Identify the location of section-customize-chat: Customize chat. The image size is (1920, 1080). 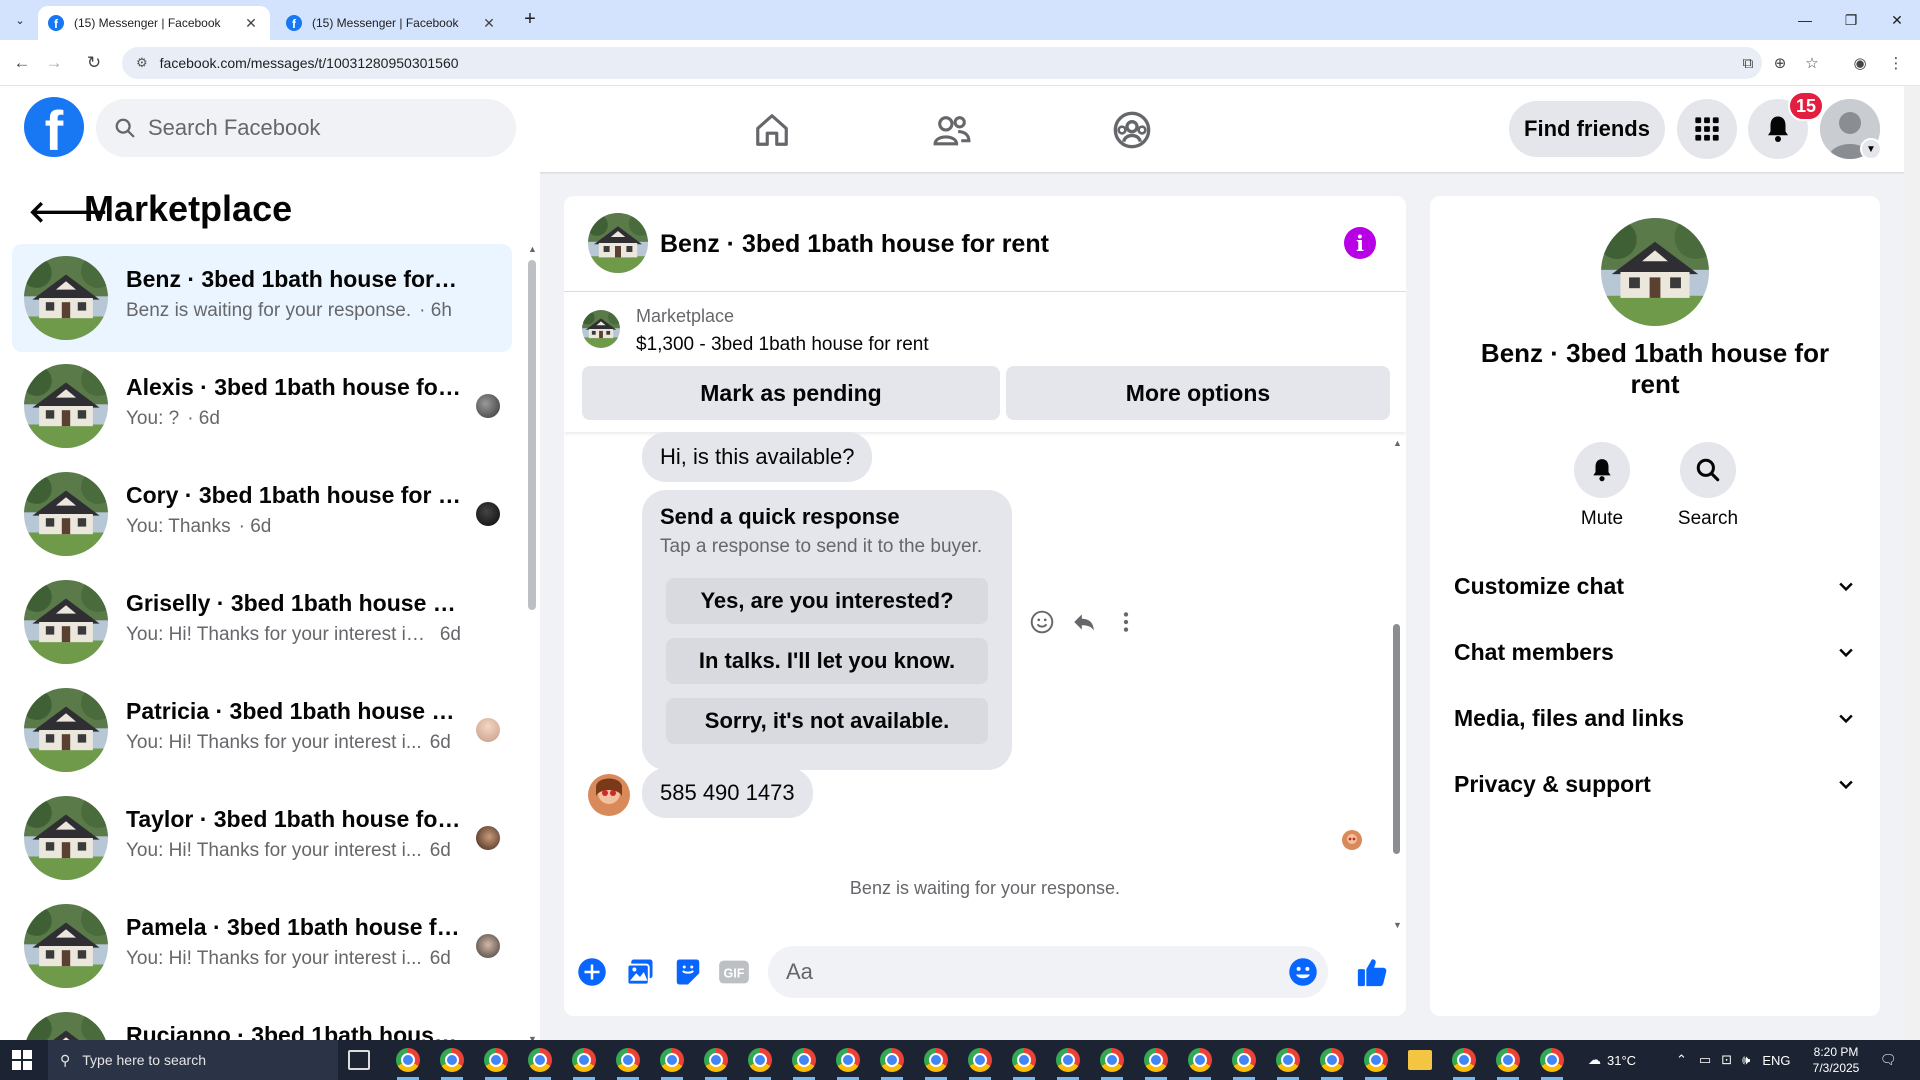
(1655, 586).